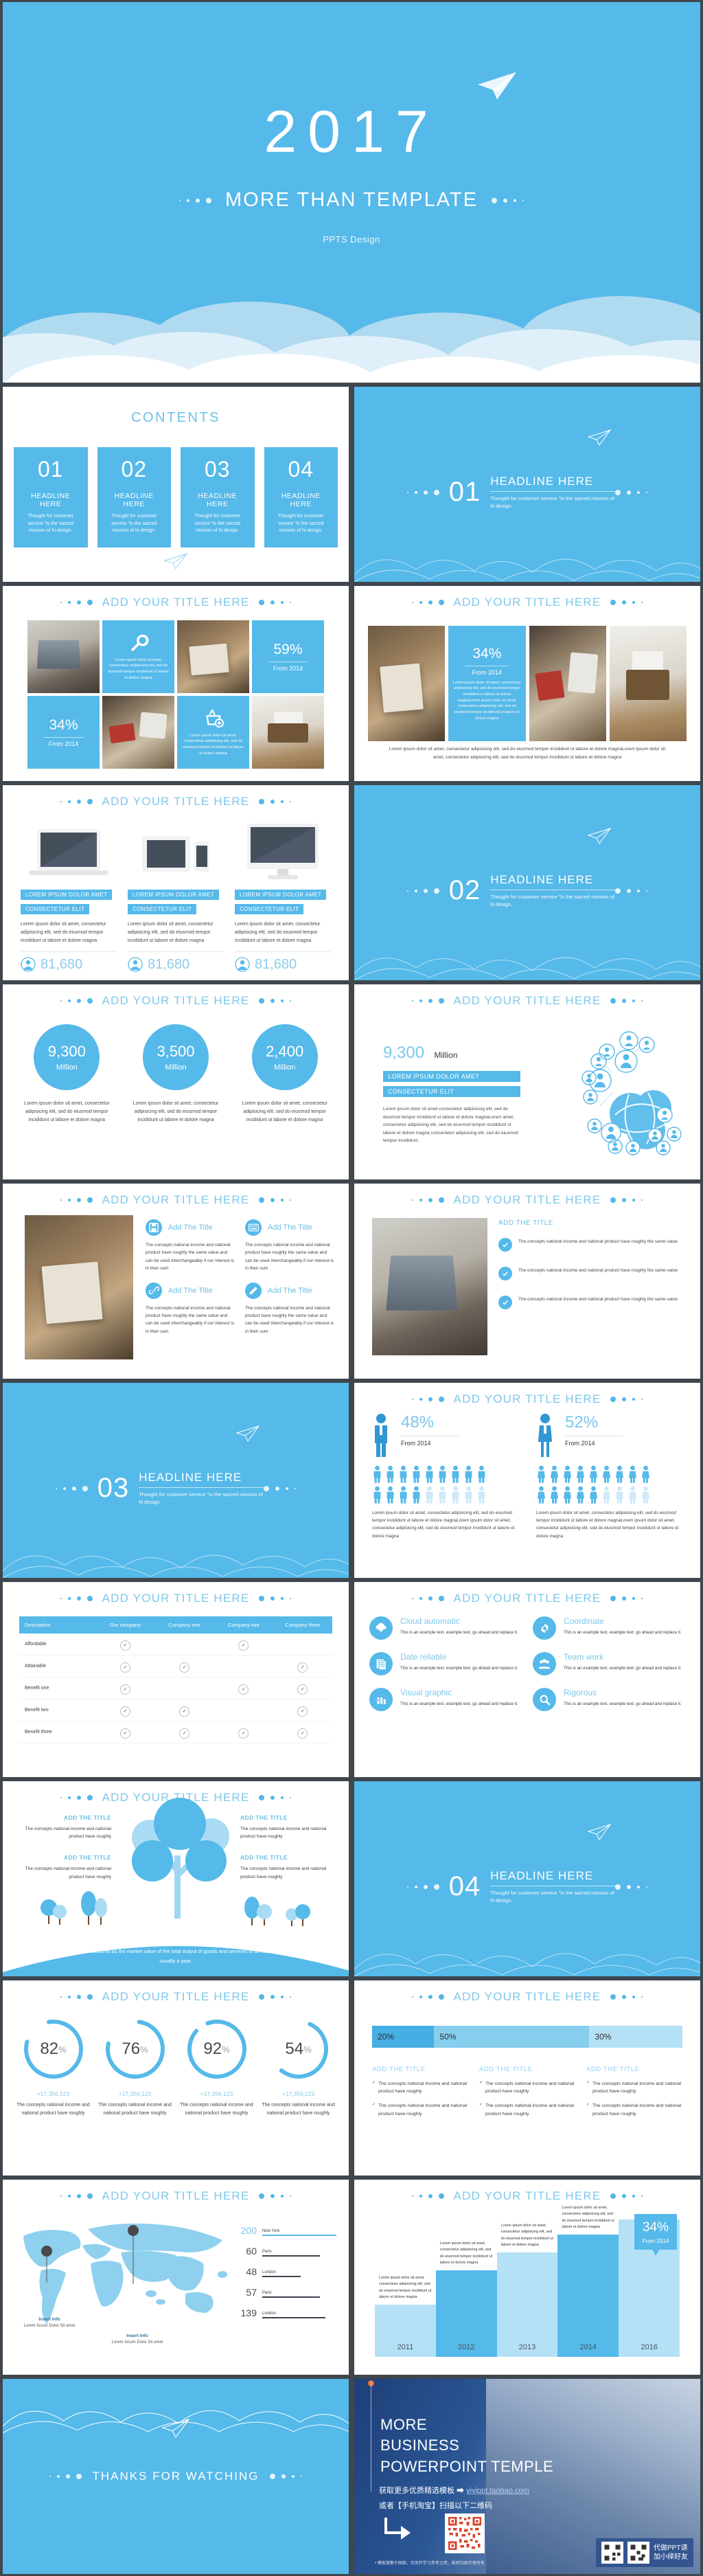 The height and width of the screenshot is (2576, 703). What do you see at coordinates (63, 725) in the screenshot?
I see `stat-value: 34%` at bounding box center [63, 725].